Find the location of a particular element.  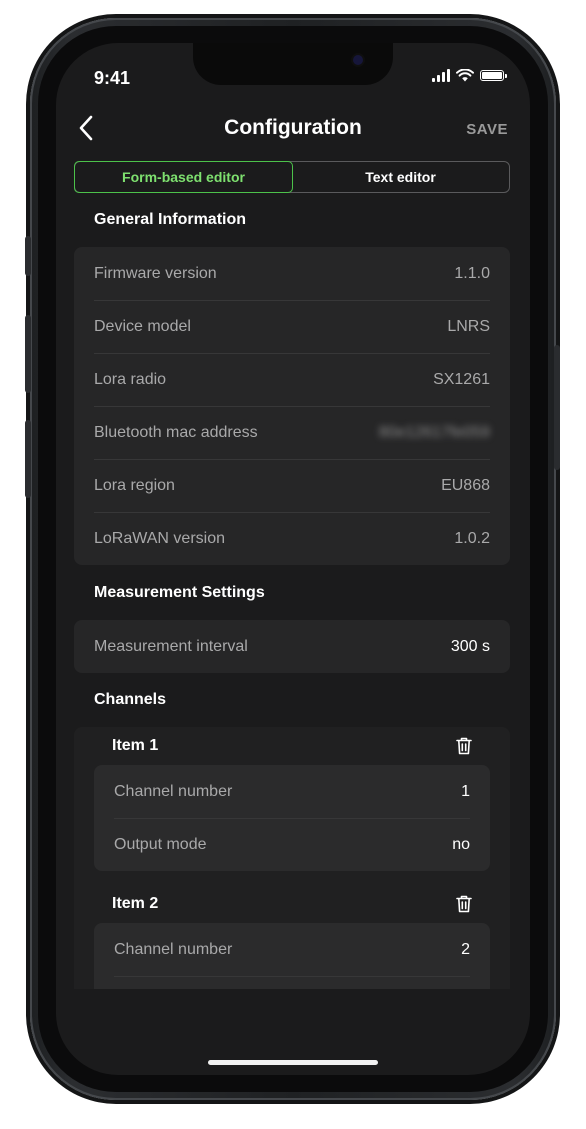

info-row-firmware: Firmware version 1.1.0 is located at coordinates (292, 273).